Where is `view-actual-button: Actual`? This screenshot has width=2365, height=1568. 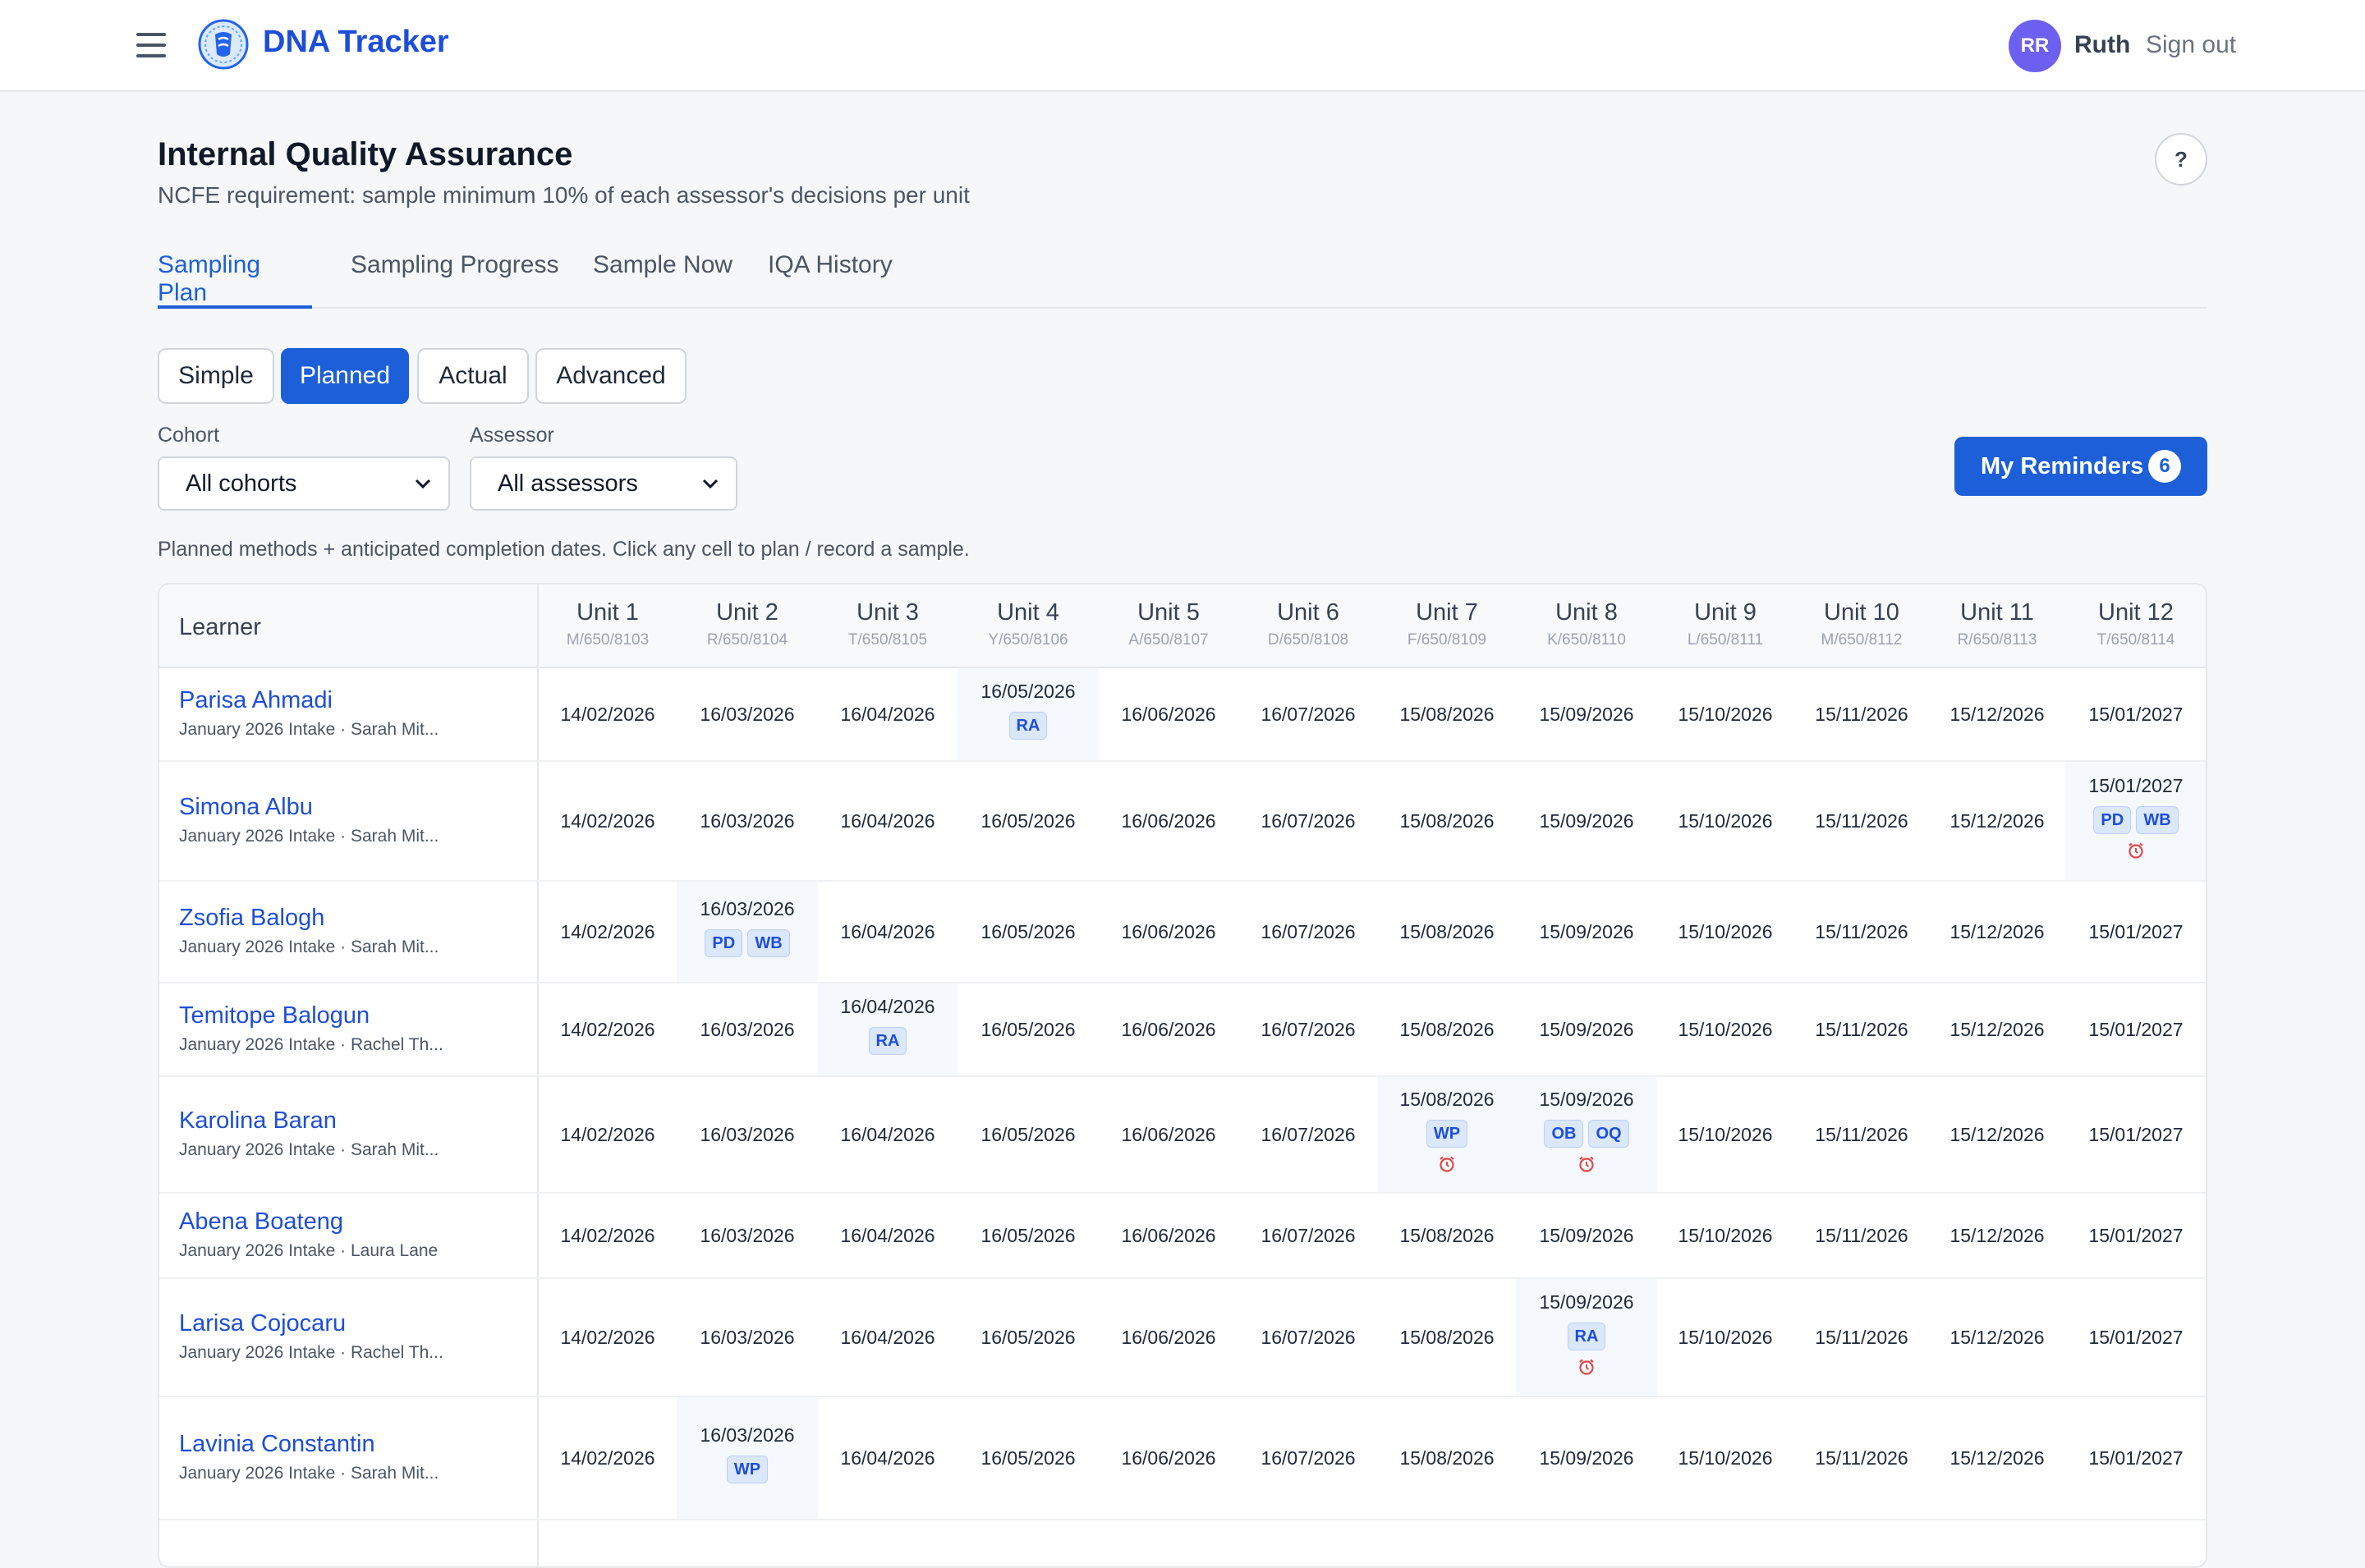 view-actual-button: Actual is located at coordinates (473, 376).